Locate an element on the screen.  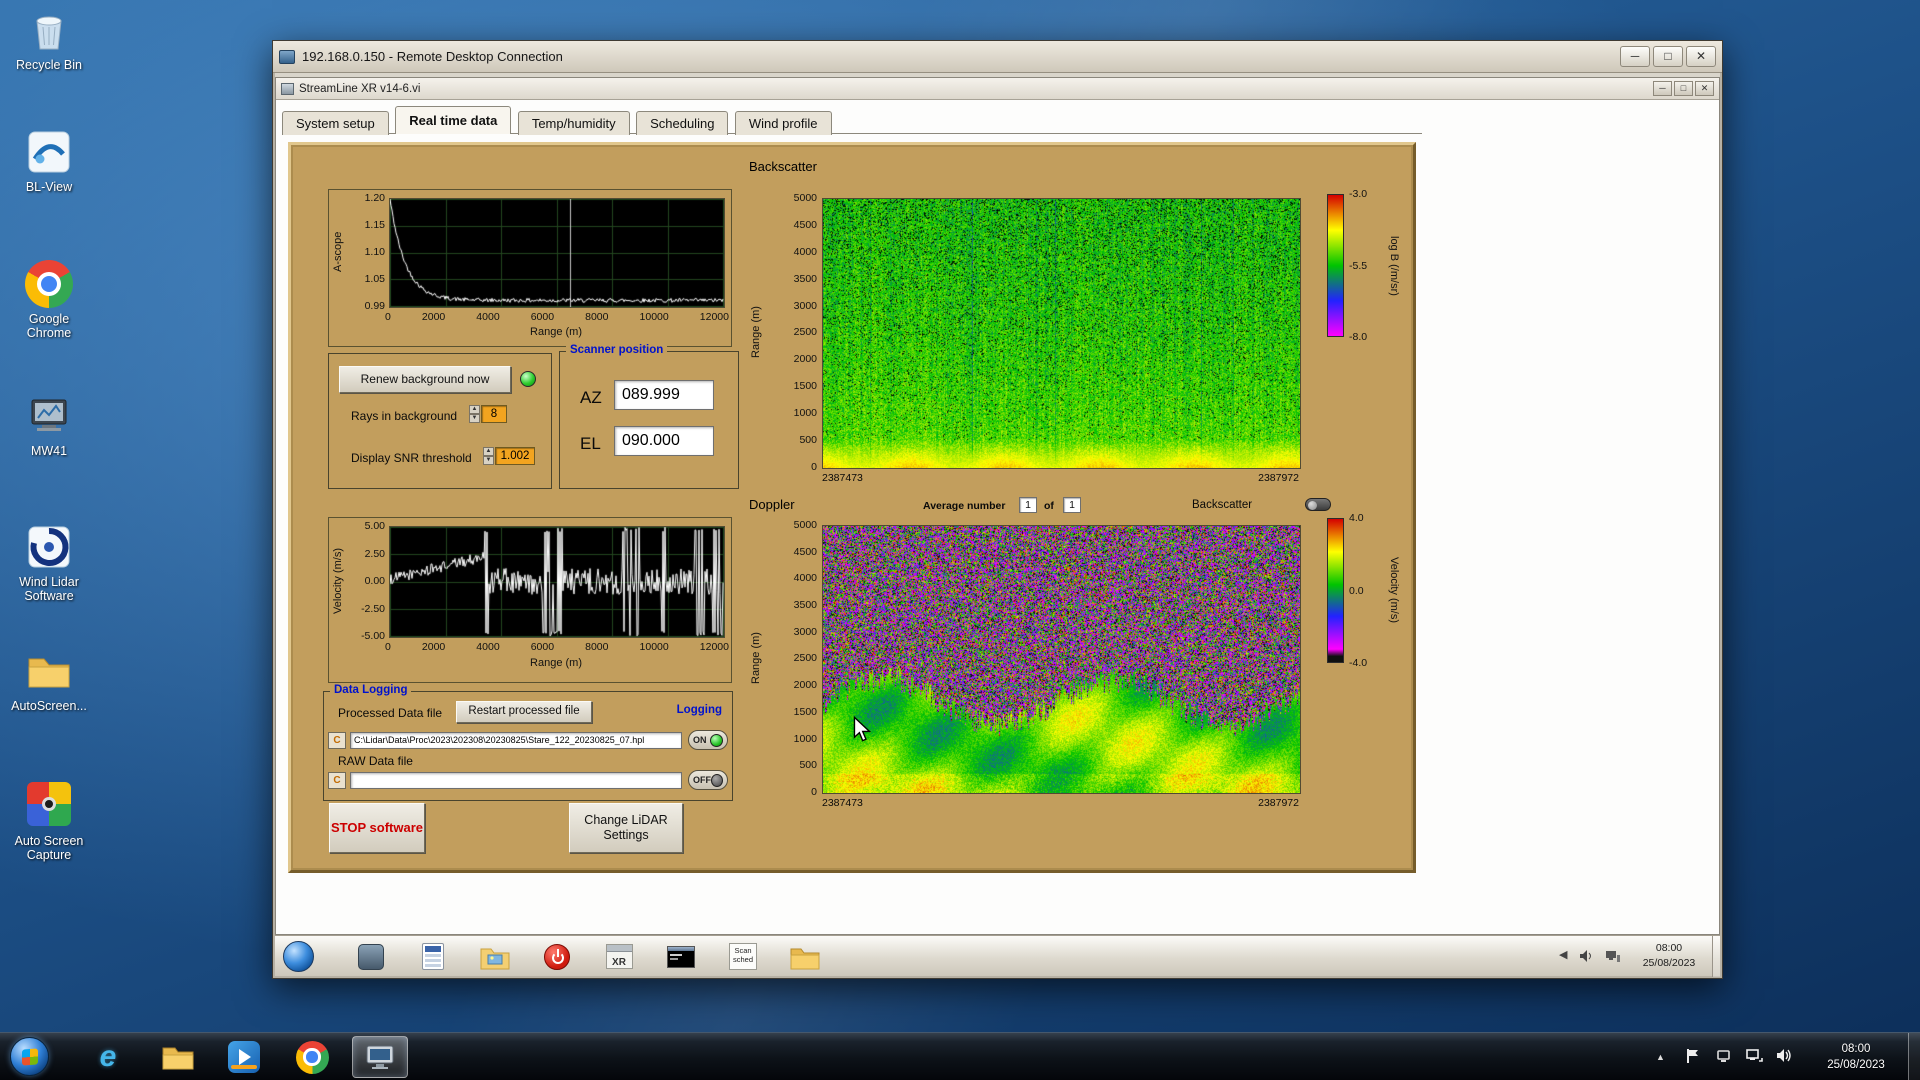
remote-show-desktop-button is located at coordinates (1716, 956).